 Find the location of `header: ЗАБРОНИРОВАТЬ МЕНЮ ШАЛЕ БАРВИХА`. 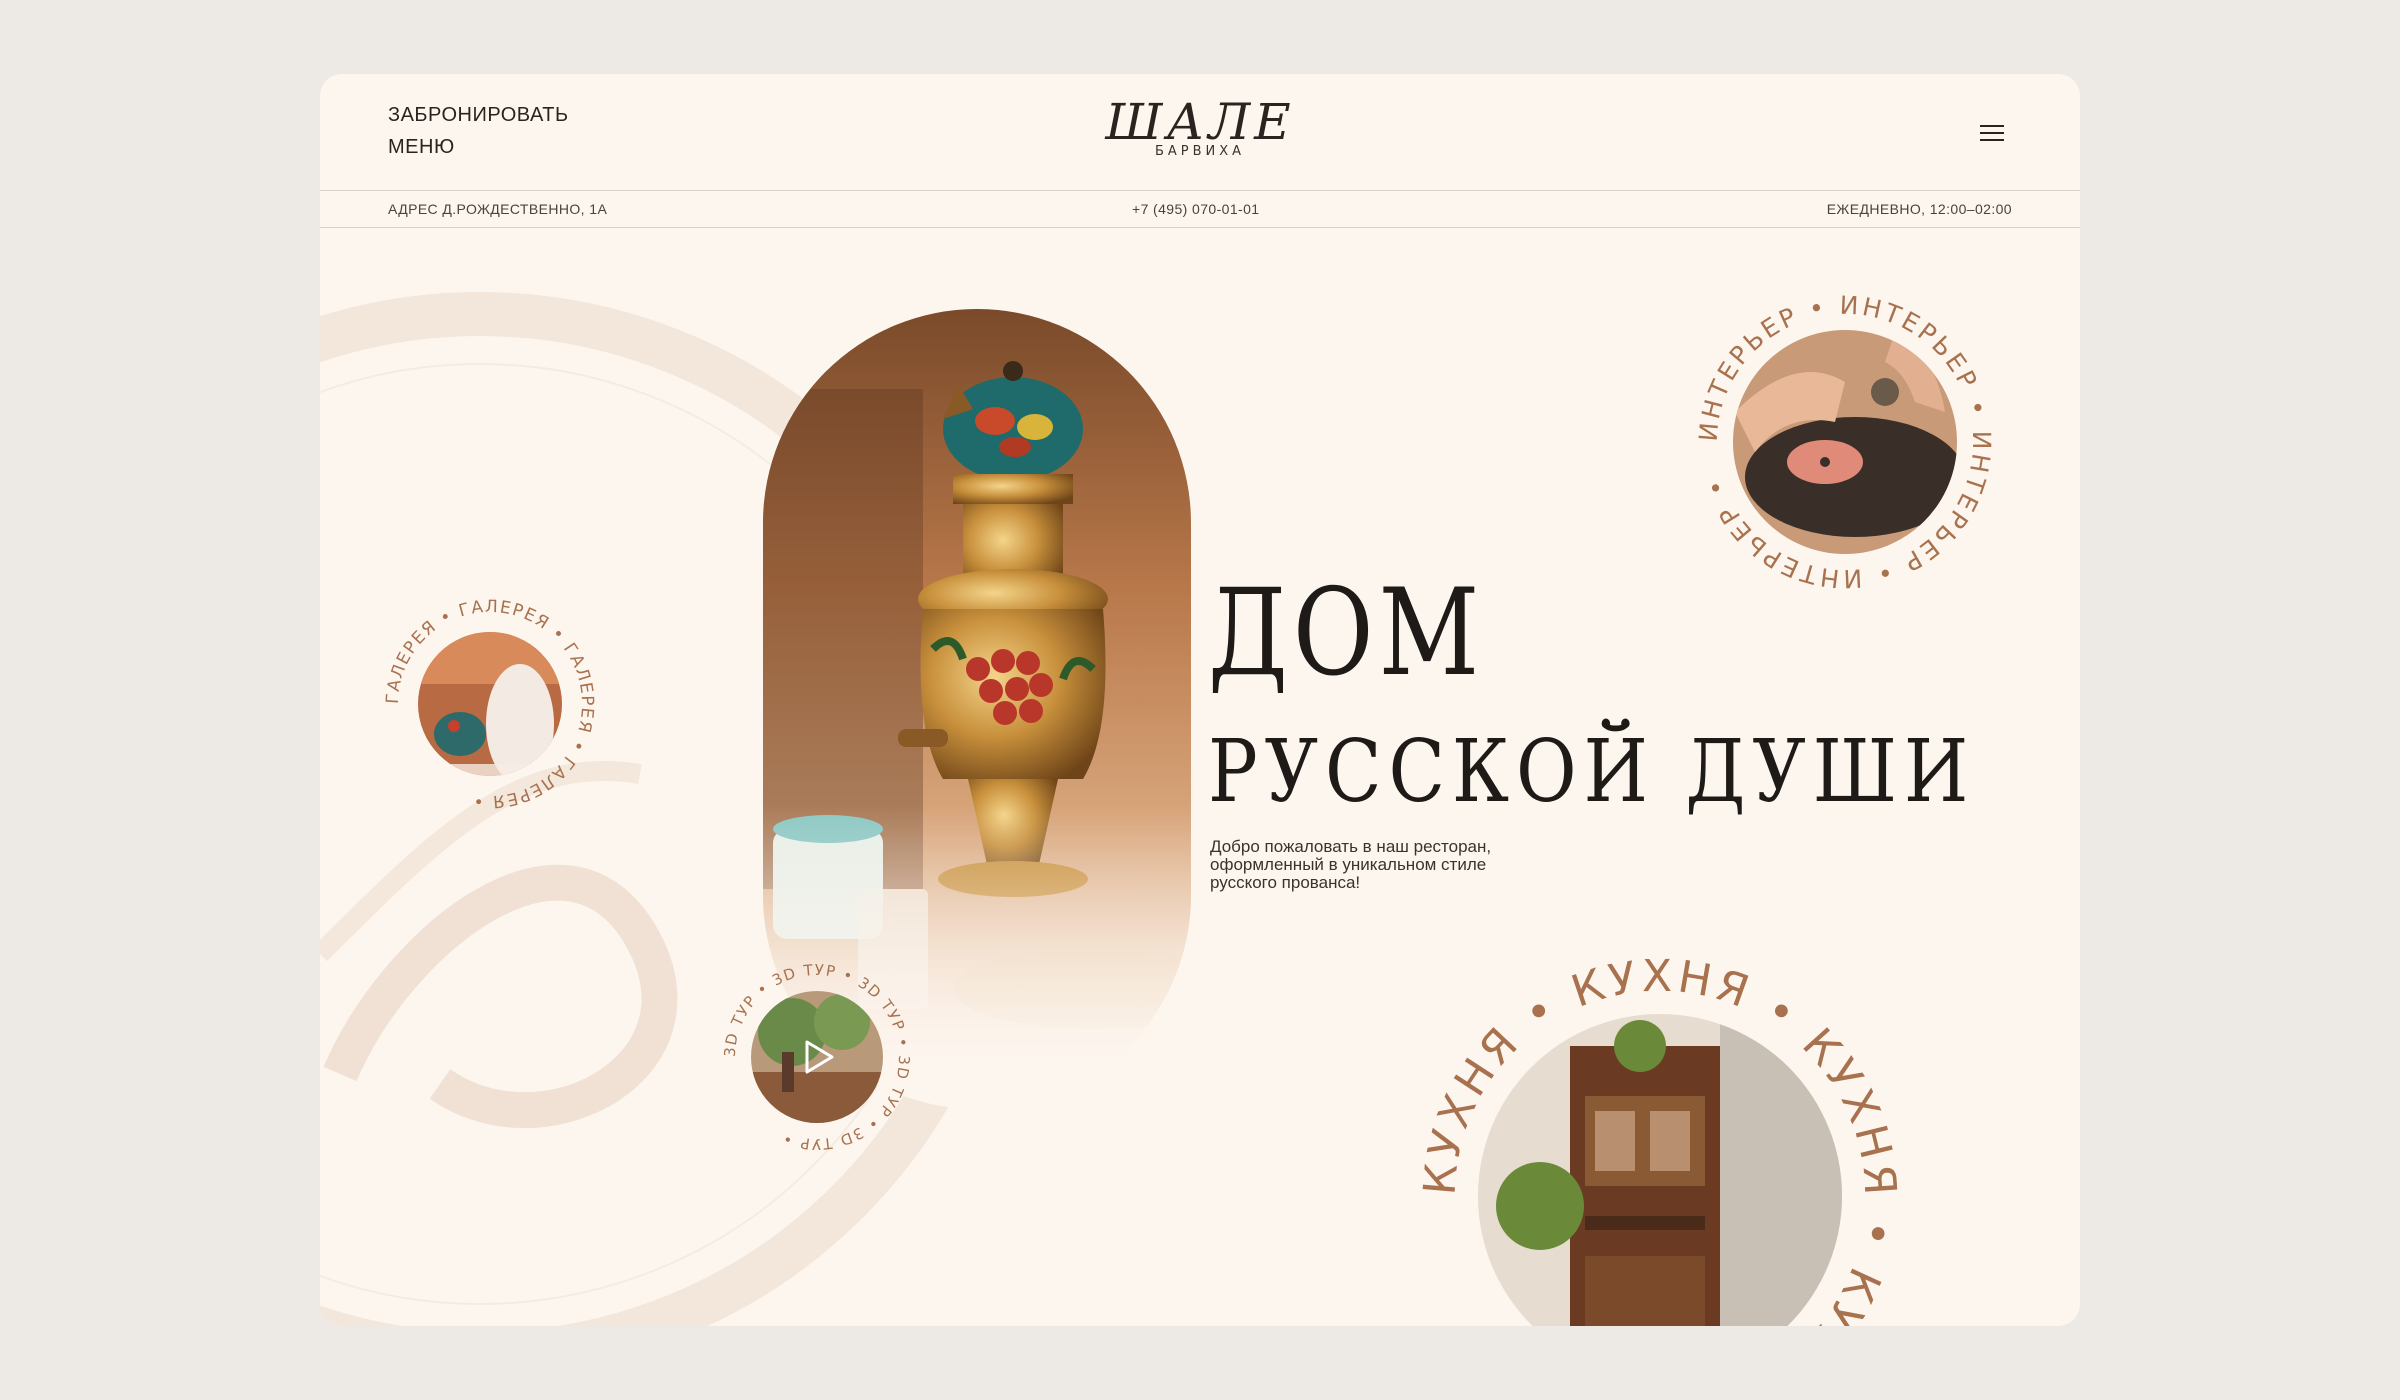

header: ЗАБРОНИРОВАТЬ МЕНЮ ШАЛЕ БАРВИХА is located at coordinates (1200, 132).